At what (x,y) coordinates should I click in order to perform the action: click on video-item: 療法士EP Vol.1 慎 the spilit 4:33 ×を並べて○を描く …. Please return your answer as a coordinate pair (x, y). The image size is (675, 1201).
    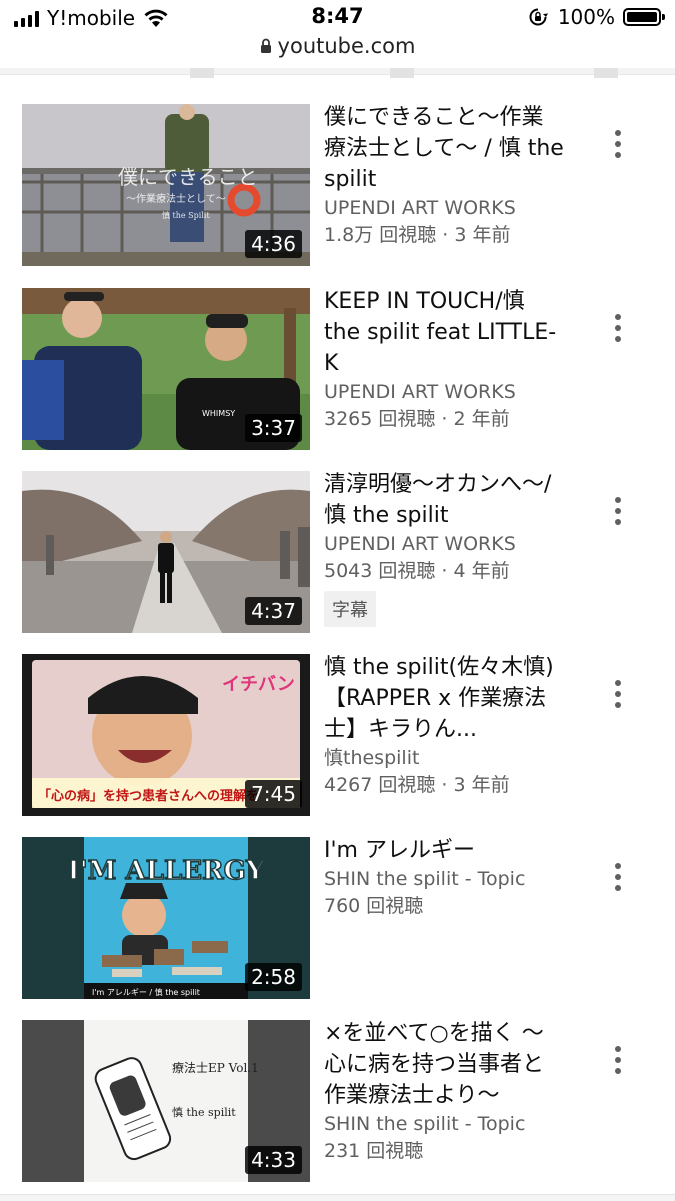
    Looking at the image, I should click on (337, 1101).